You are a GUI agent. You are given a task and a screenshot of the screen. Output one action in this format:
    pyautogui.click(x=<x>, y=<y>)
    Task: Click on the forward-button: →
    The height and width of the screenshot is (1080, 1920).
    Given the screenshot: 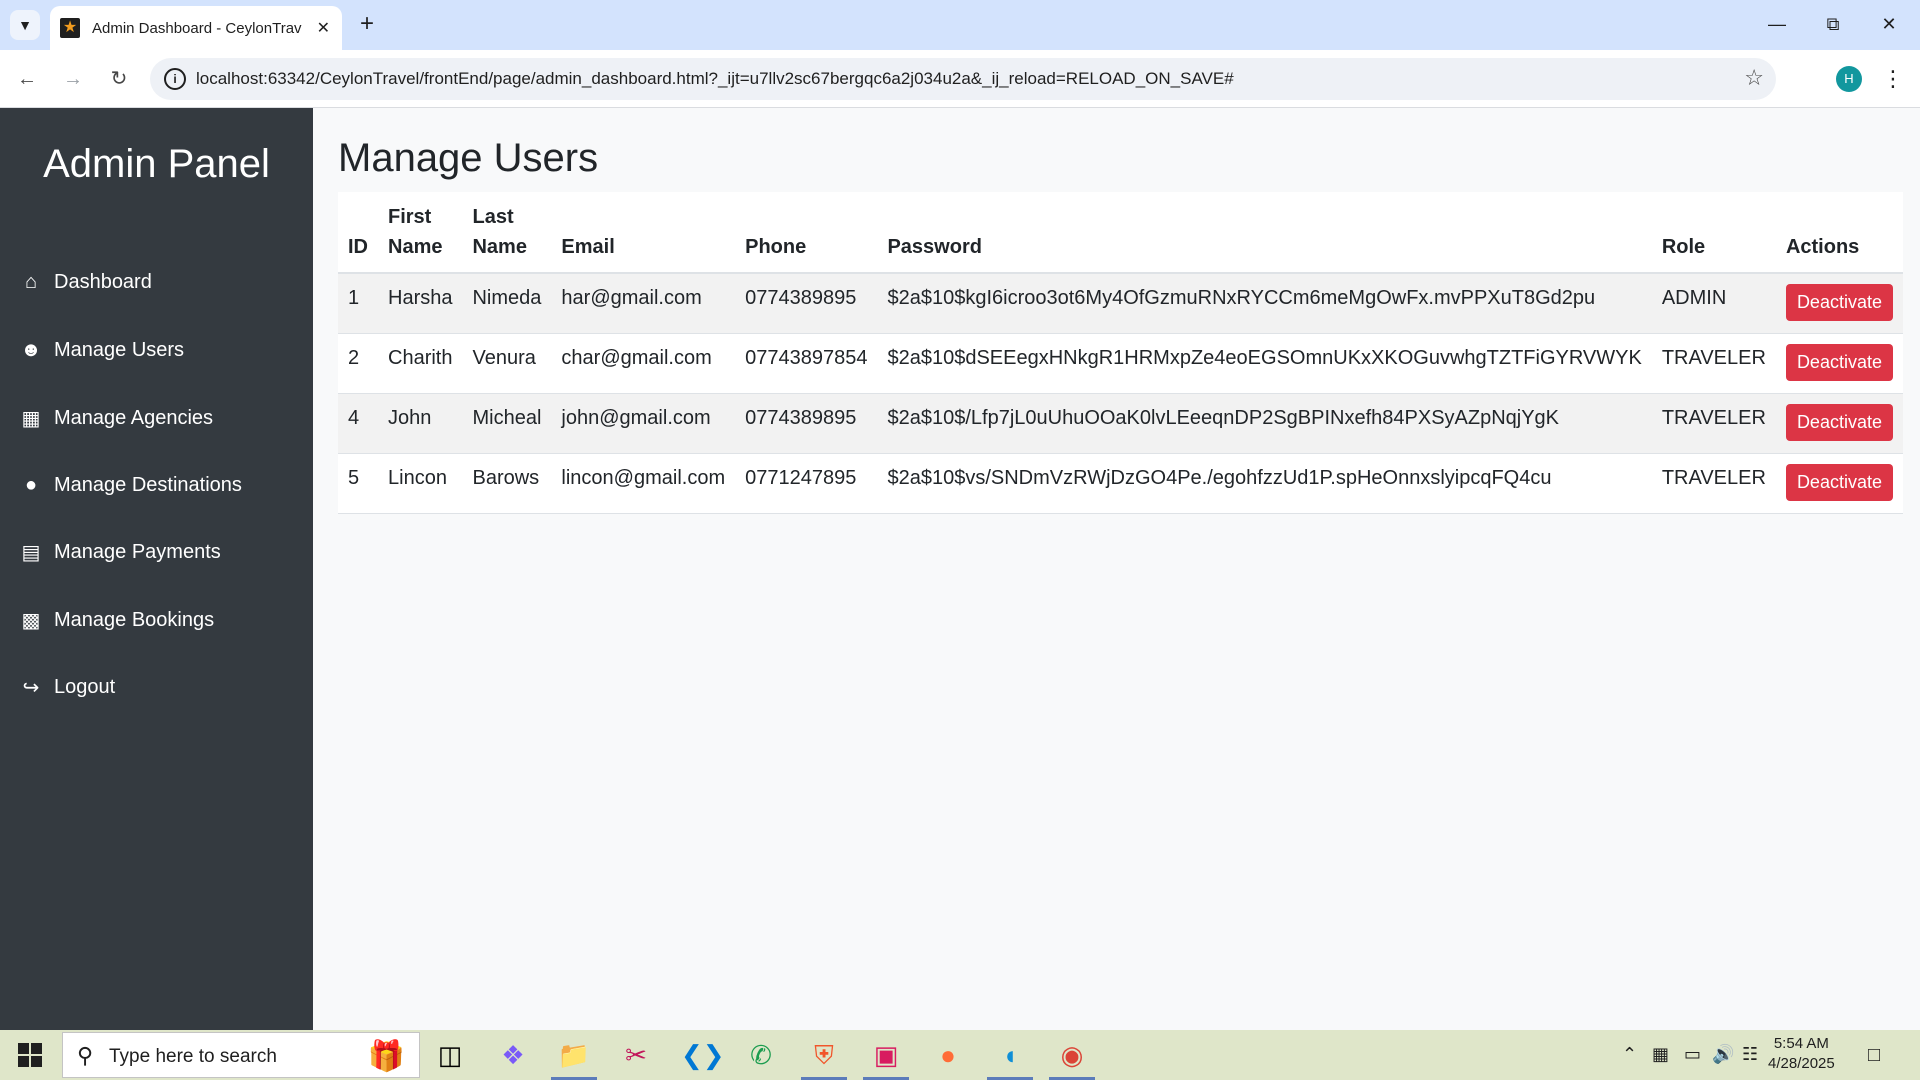 What is the action you would take?
    pyautogui.click(x=73, y=79)
    